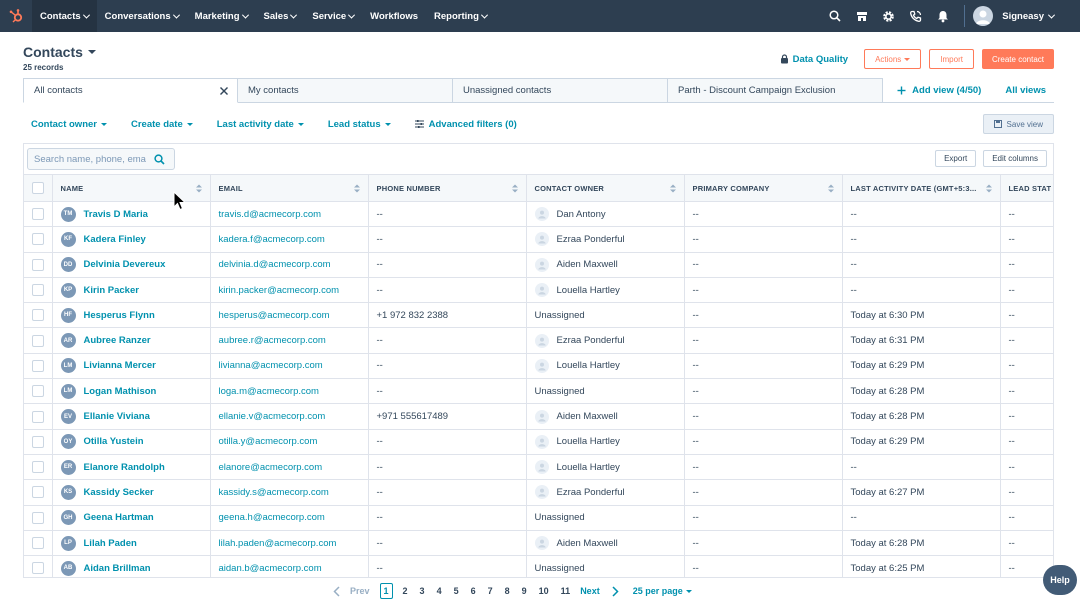  I want to click on email-link: aidan.b@acmecorp.com, so click(270, 568).